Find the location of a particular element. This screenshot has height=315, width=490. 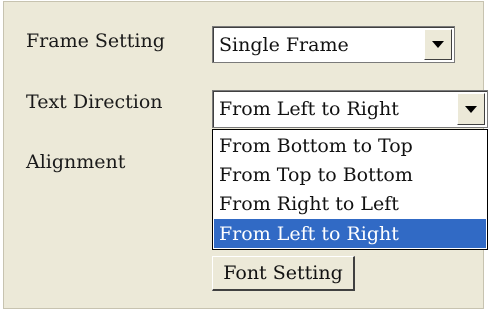

alignment-label: Alignment is located at coordinates (76, 162).